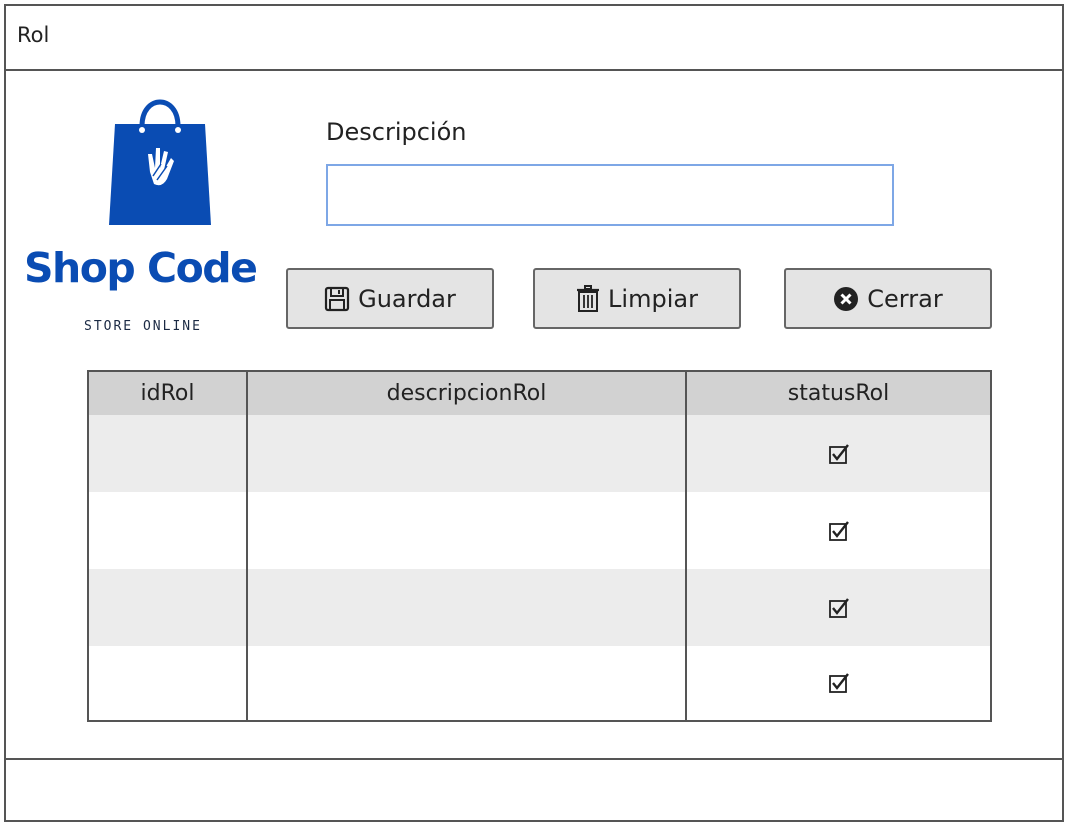 The height and width of the screenshot is (823, 1067). What do you see at coordinates (588, 298) in the screenshot?
I see `trash-icon` at bounding box center [588, 298].